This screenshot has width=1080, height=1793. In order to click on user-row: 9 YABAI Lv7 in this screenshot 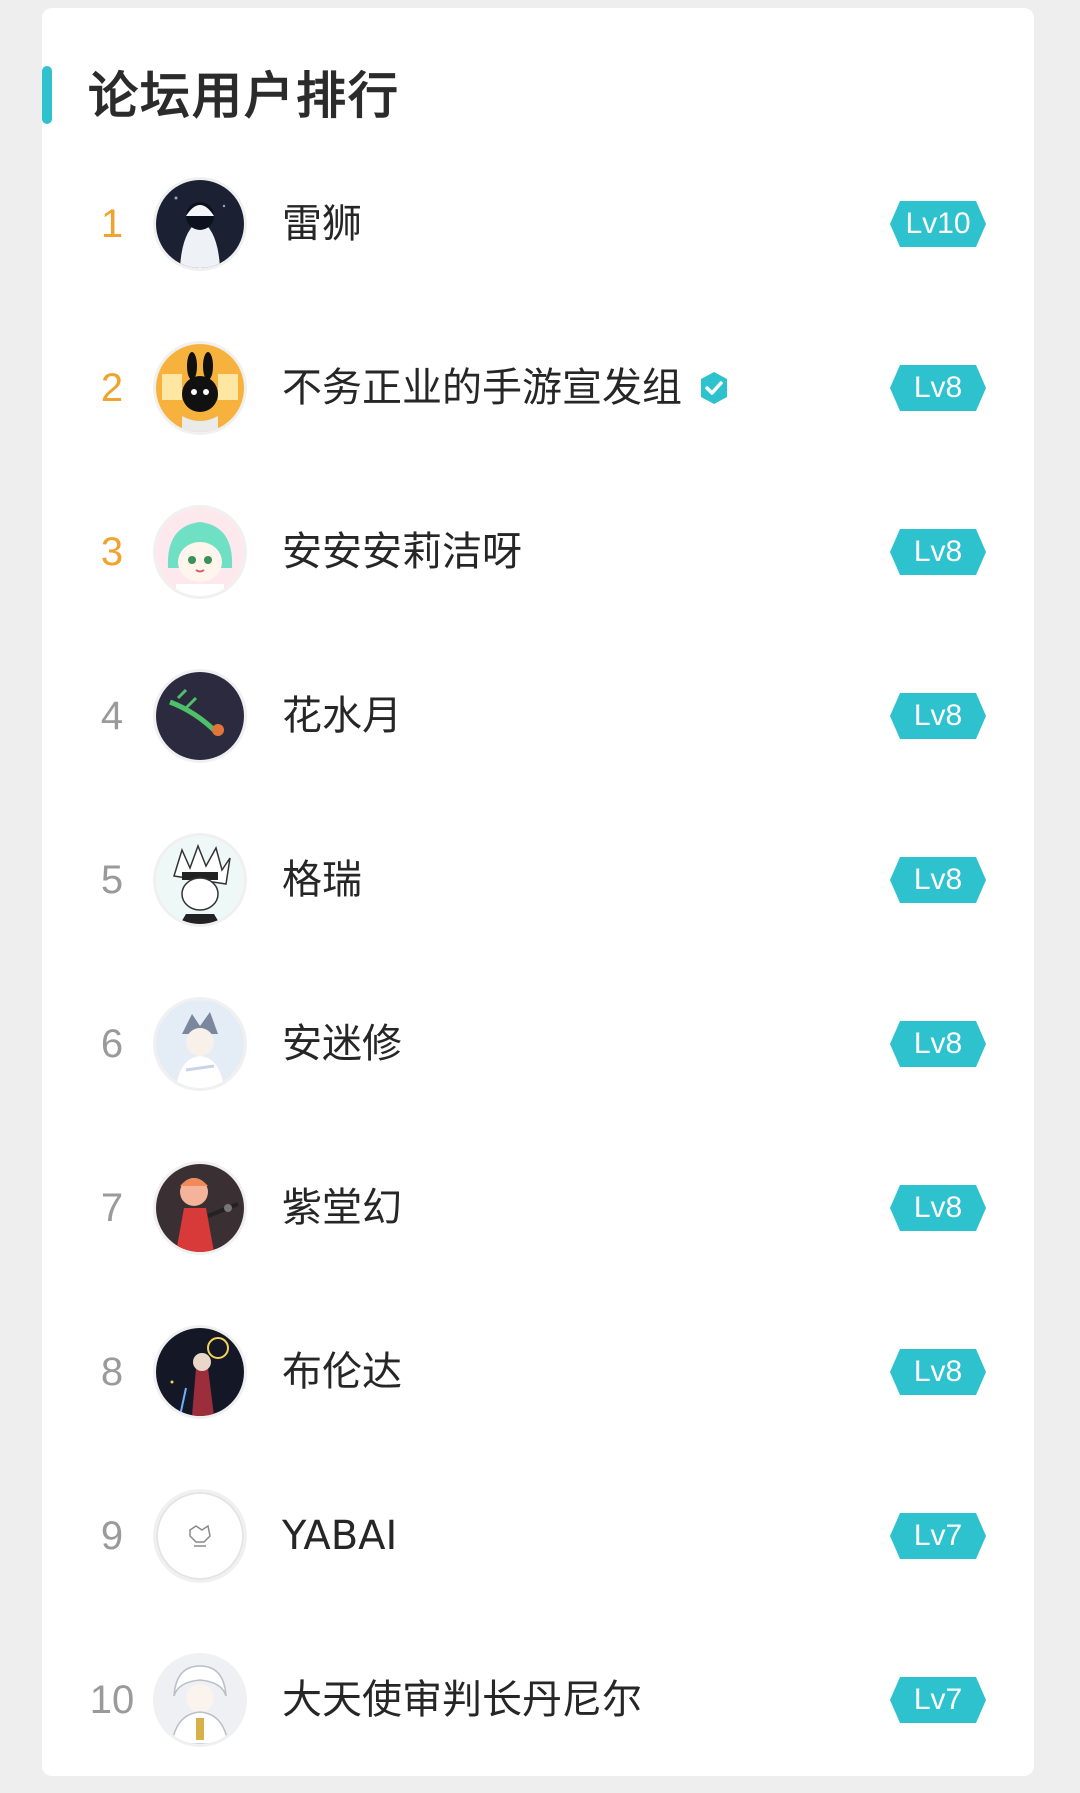, I will do `click(538, 1536)`.